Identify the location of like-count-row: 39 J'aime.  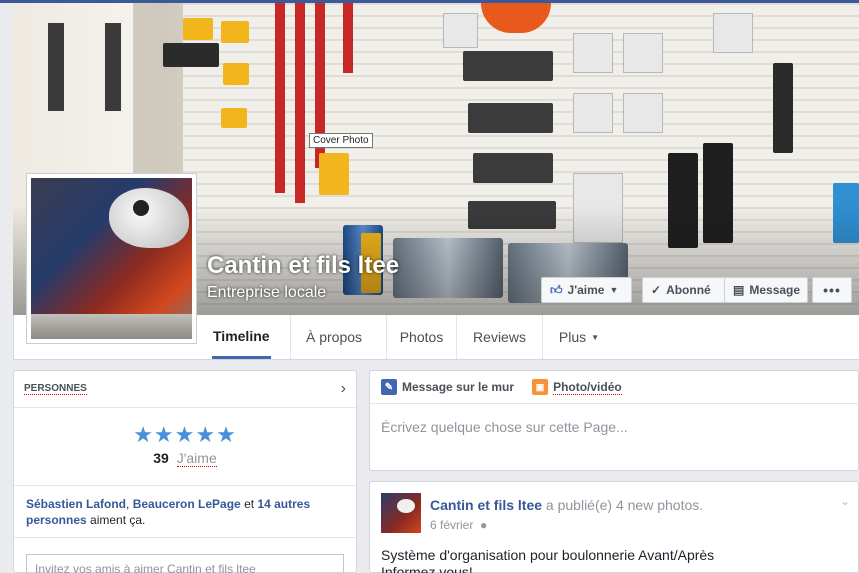
(185, 458).